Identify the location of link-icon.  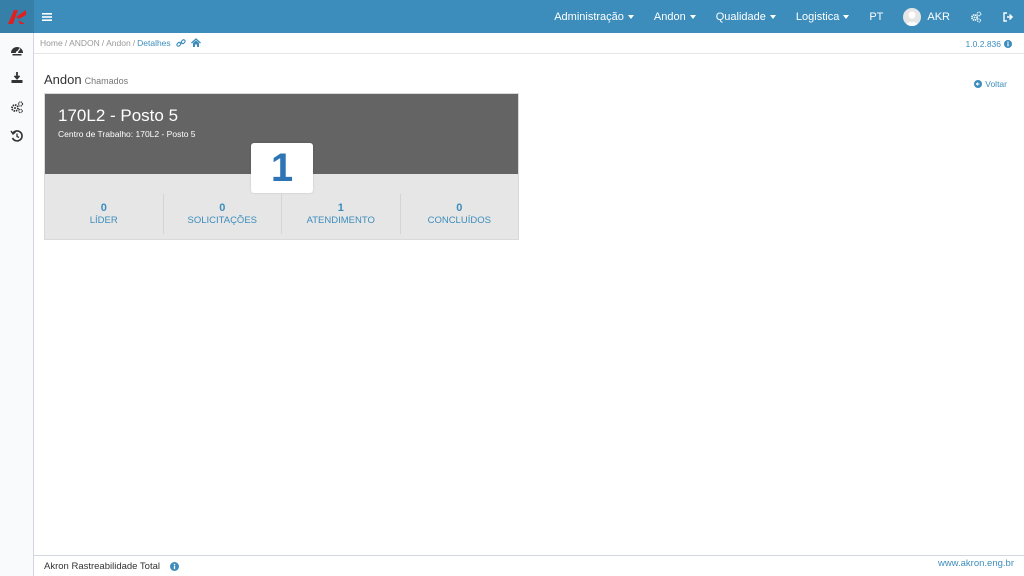
(181, 43).